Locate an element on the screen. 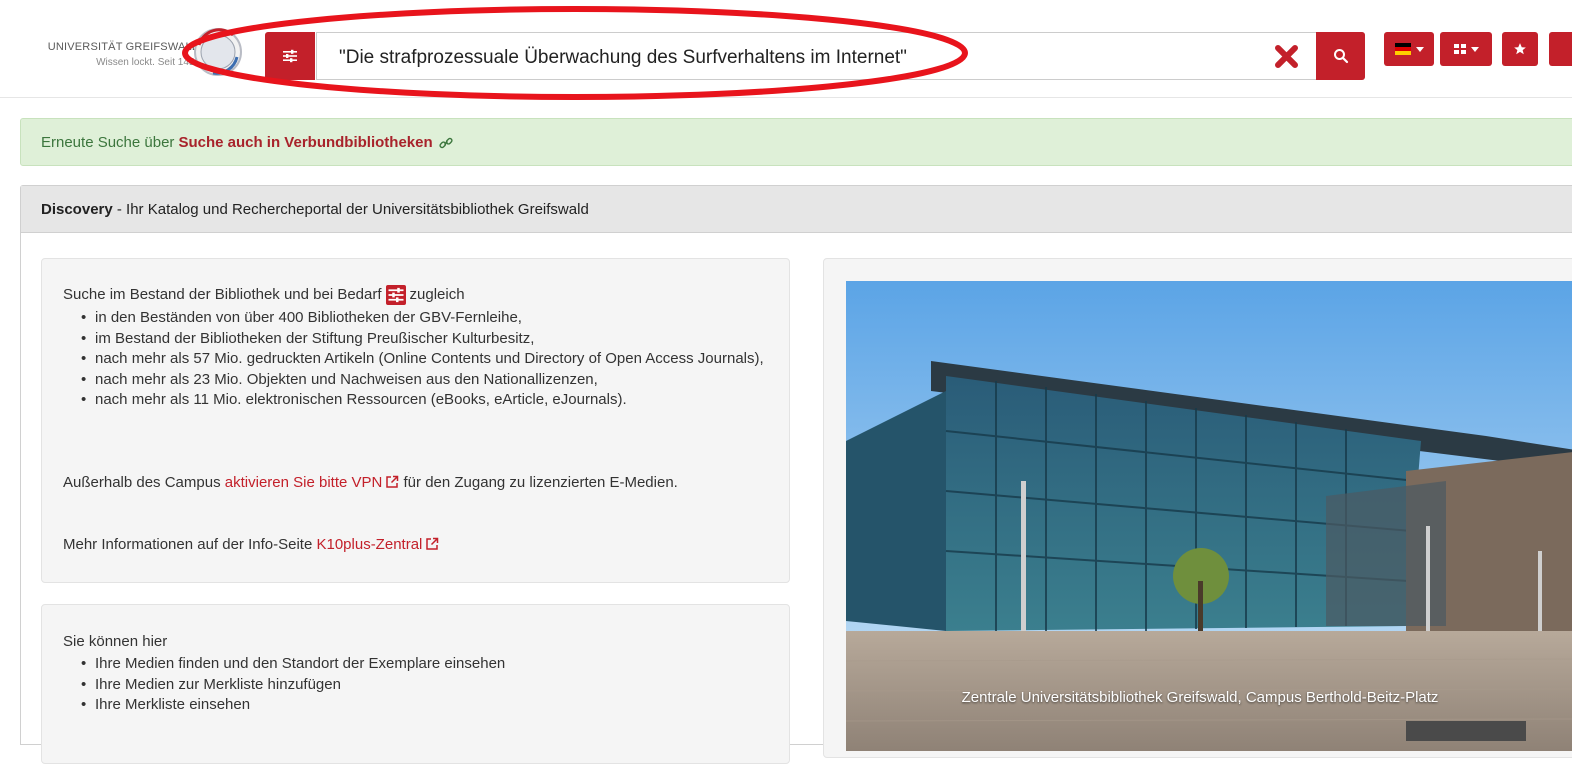 This screenshot has width=1572, height=764. search-filter-button is located at coordinates (290, 56).